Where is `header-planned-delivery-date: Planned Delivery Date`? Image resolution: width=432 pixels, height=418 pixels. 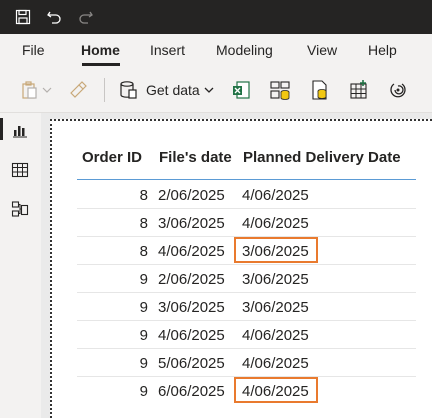 header-planned-delivery-date: Planned Delivery Date is located at coordinates (322, 157).